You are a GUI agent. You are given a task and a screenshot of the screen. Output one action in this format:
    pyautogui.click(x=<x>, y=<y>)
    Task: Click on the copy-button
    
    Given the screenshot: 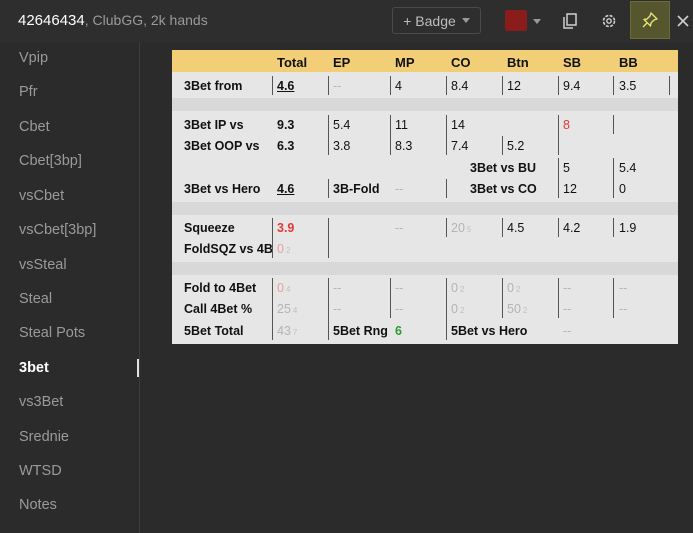 What is the action you would take?
    pyautogui.click(x=570, y=21)
    